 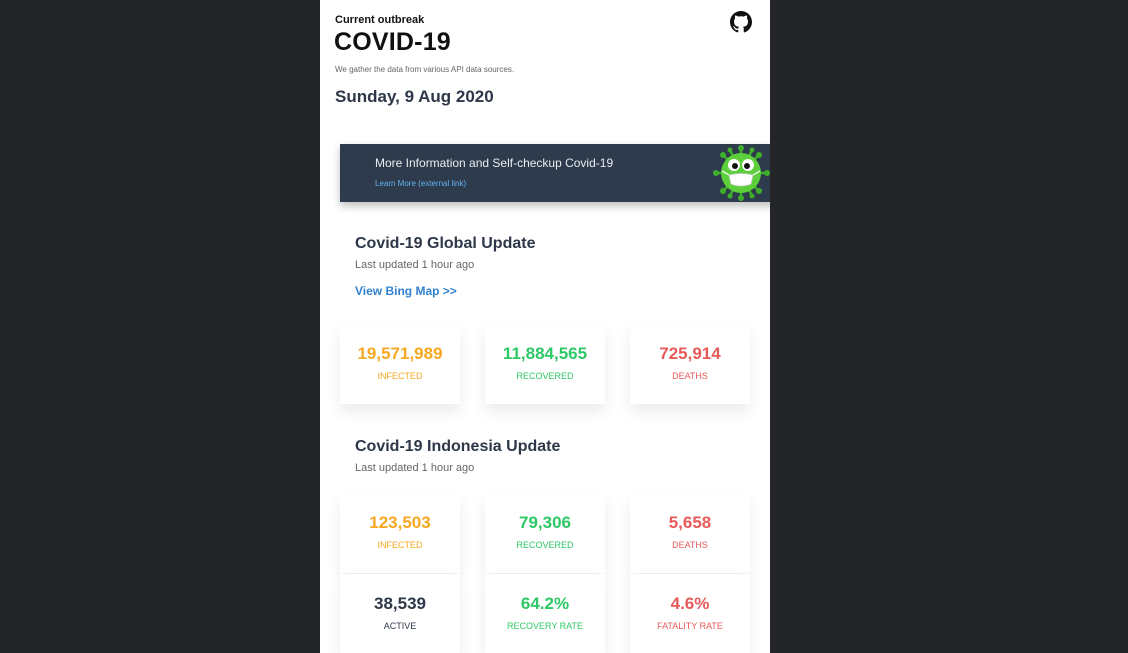 What do you see at coordinates (406, 291) in the screenshot?
I see `view-bing-map-link: View Bing Map >>` at bounding box center [406, 291].